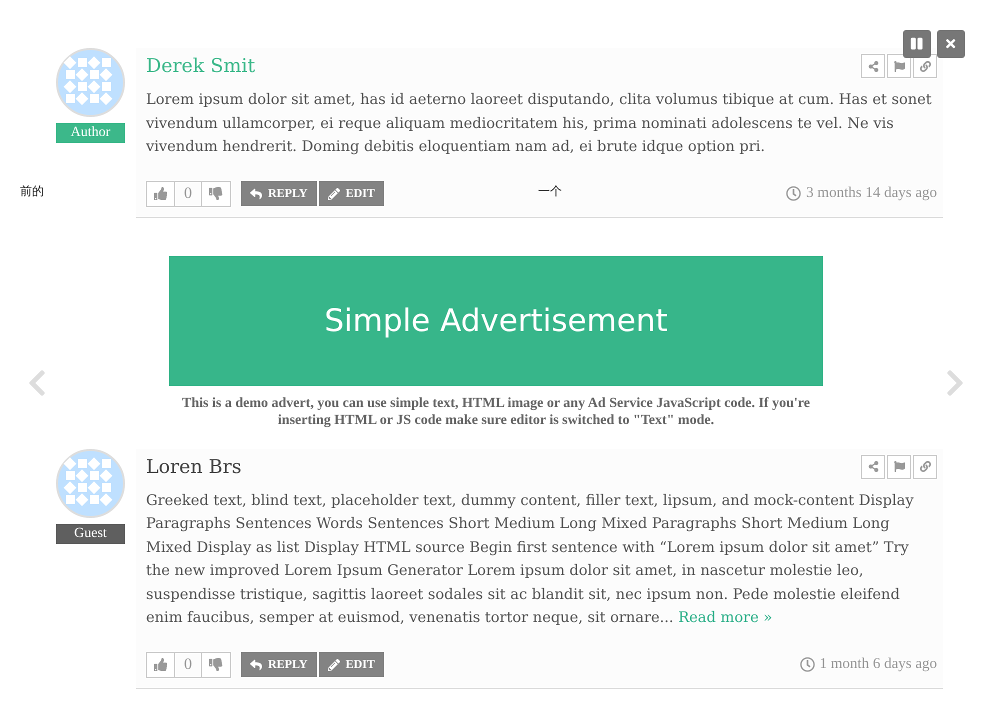  Describe the element at coordinates (194, 467) in the screenshot. I see `author-name: Loren Brs` at that location.